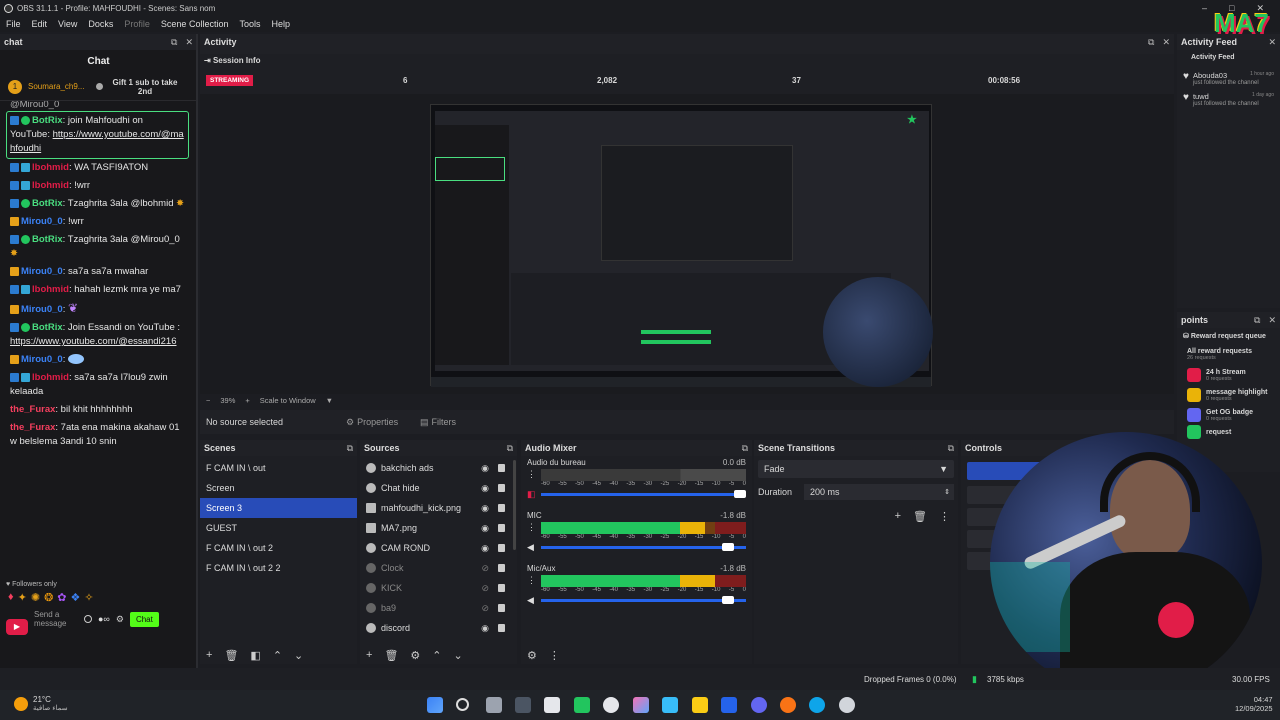  I want to click on menu-scene-collection: Scene Collection, so click(195, 24).